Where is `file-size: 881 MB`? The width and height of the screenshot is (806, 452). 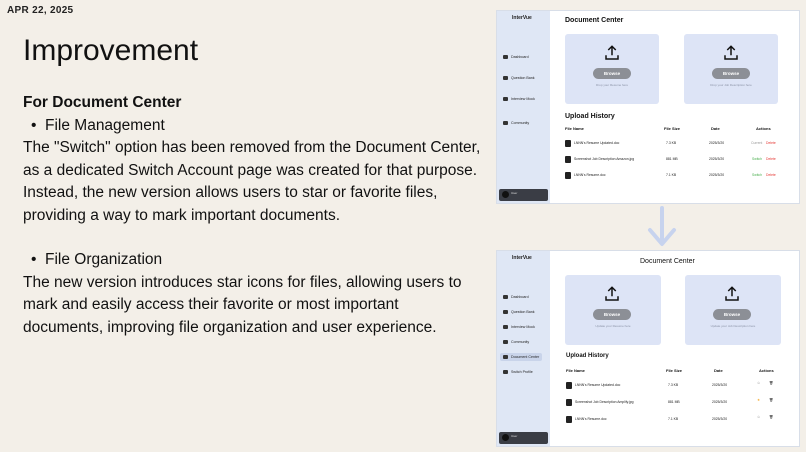
file-size: 881 MB is located at coordinates (674, 402).